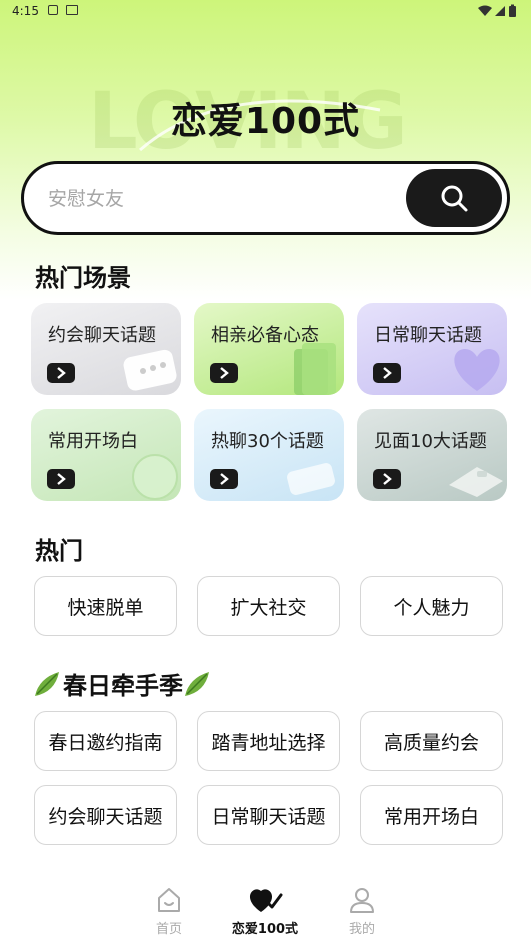 The height and width of the screenshot is (944, 531). I want to click on cube-decoration, so click(311, 479).